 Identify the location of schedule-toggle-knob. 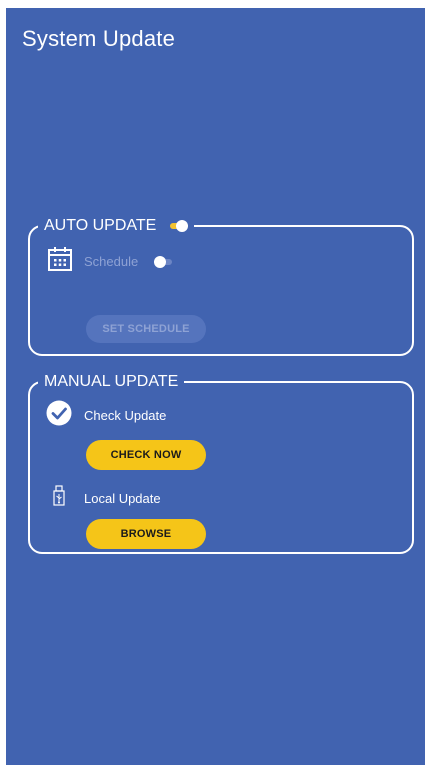
(160, 261).